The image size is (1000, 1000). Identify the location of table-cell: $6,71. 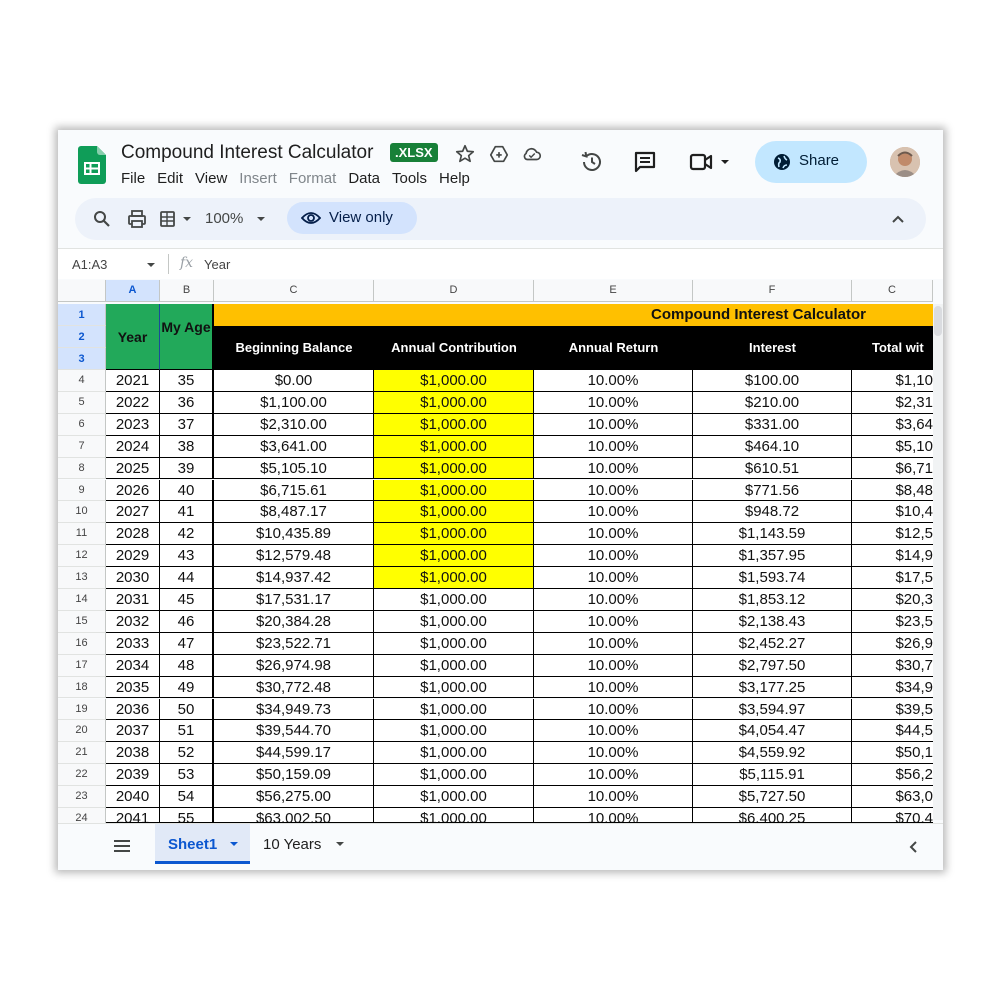
(892, 468).